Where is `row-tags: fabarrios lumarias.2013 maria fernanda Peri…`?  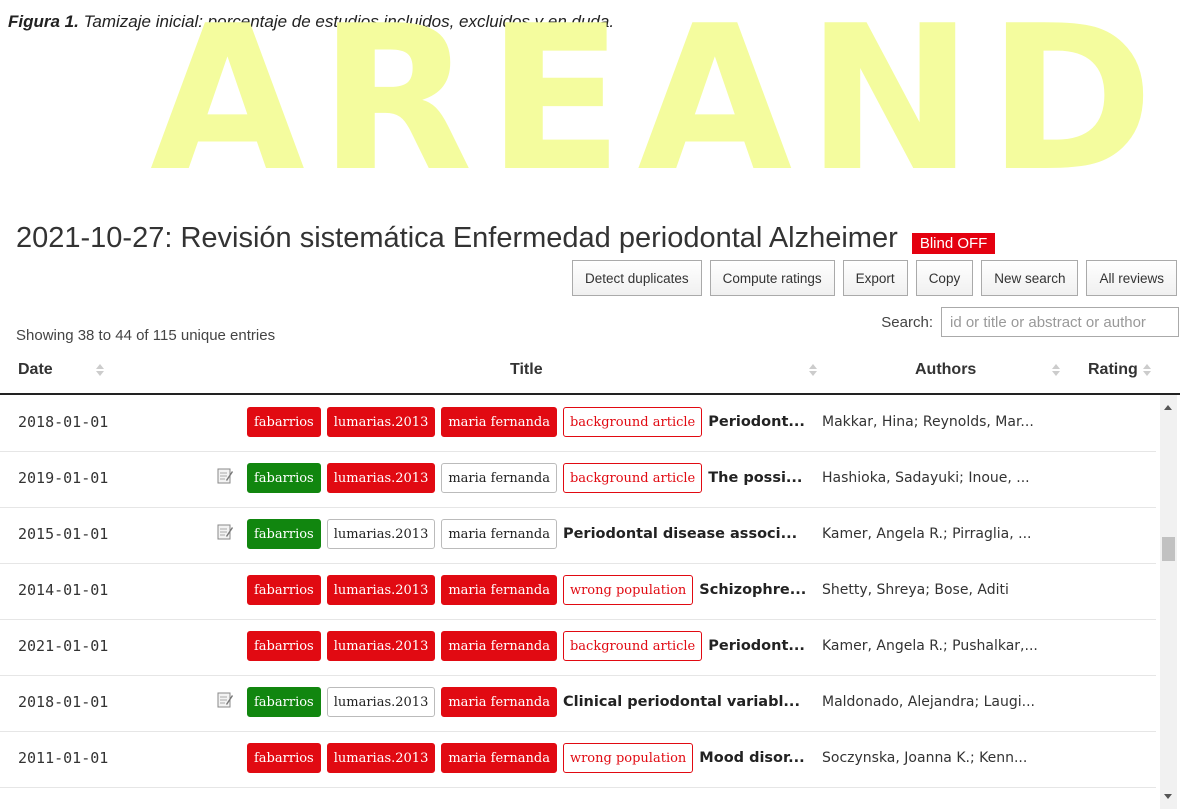 row-tags: fabarrios lumarias.2013 maria fernanda Peri… is located at coordinates (522, 534).